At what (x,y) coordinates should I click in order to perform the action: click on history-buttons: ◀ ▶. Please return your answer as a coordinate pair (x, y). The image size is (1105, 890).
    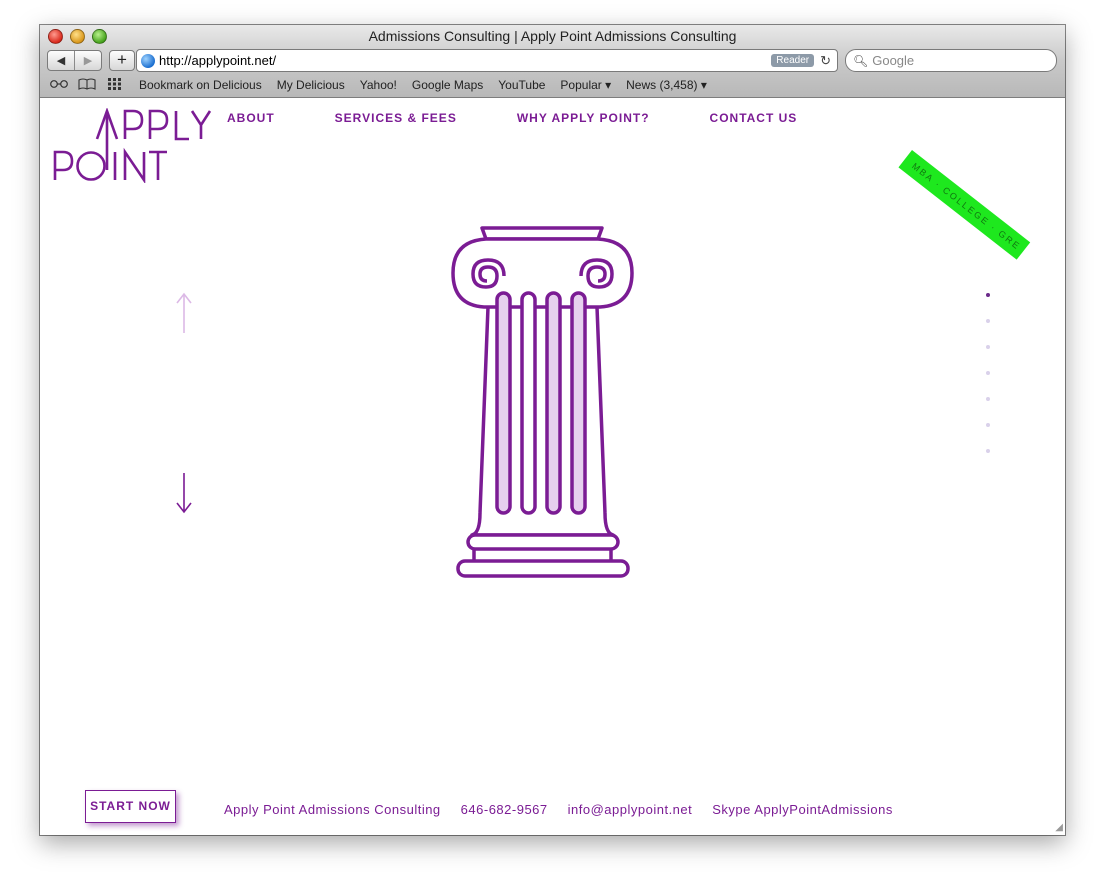
    Looking at the image, I should click on (74, 60).